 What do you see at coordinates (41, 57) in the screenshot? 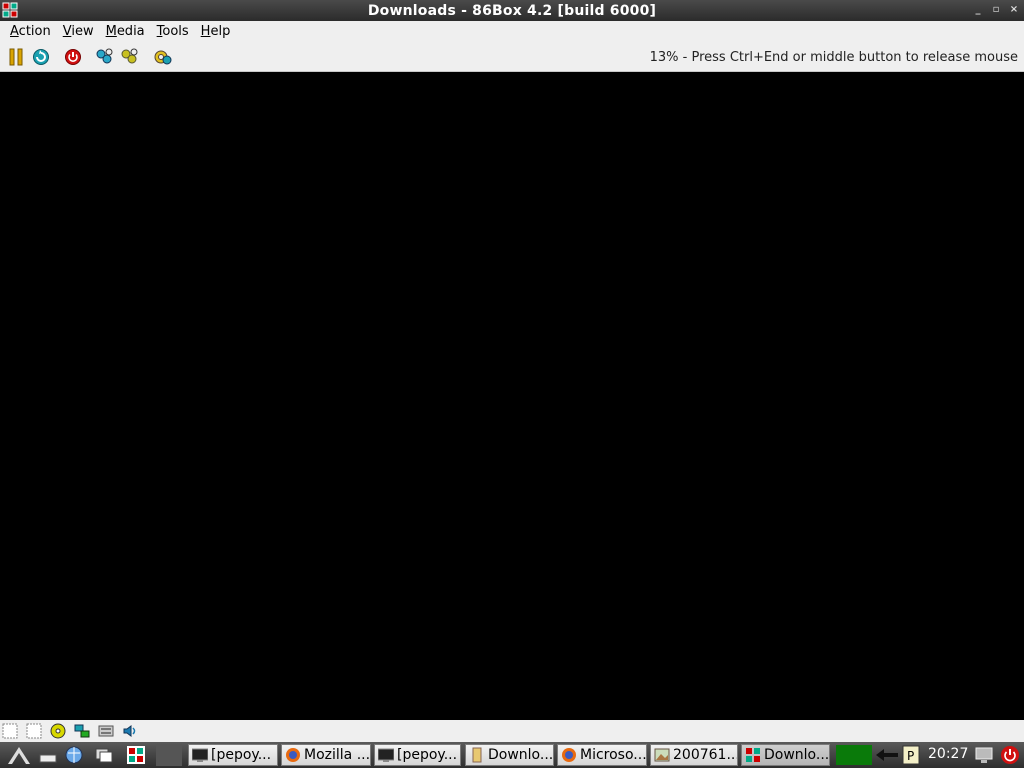
I see `reset-icon` at bounding box center [41, 57].